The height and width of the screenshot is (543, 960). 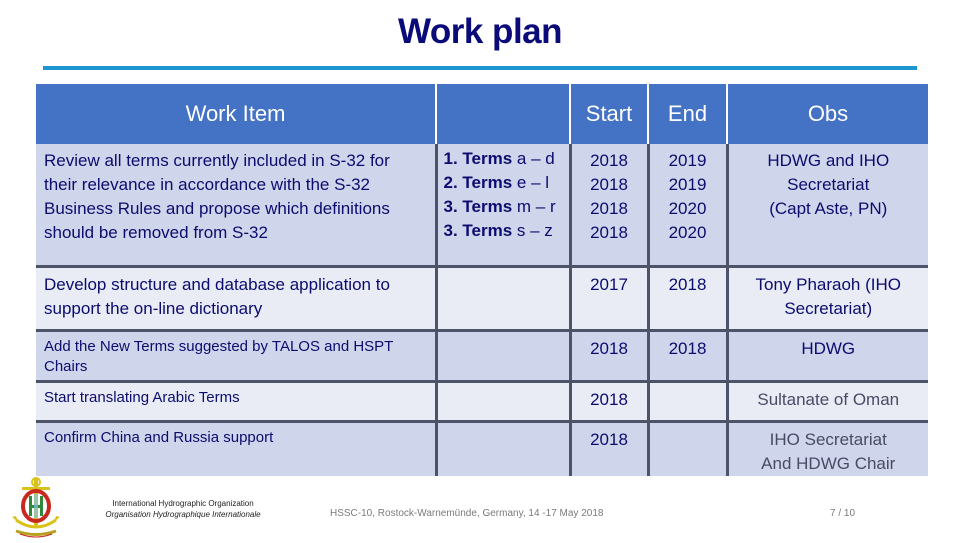 What do you see at coordinates (608, 114) in the screenshot?
I see `header-start: Start` at bounding box center [608, 114].